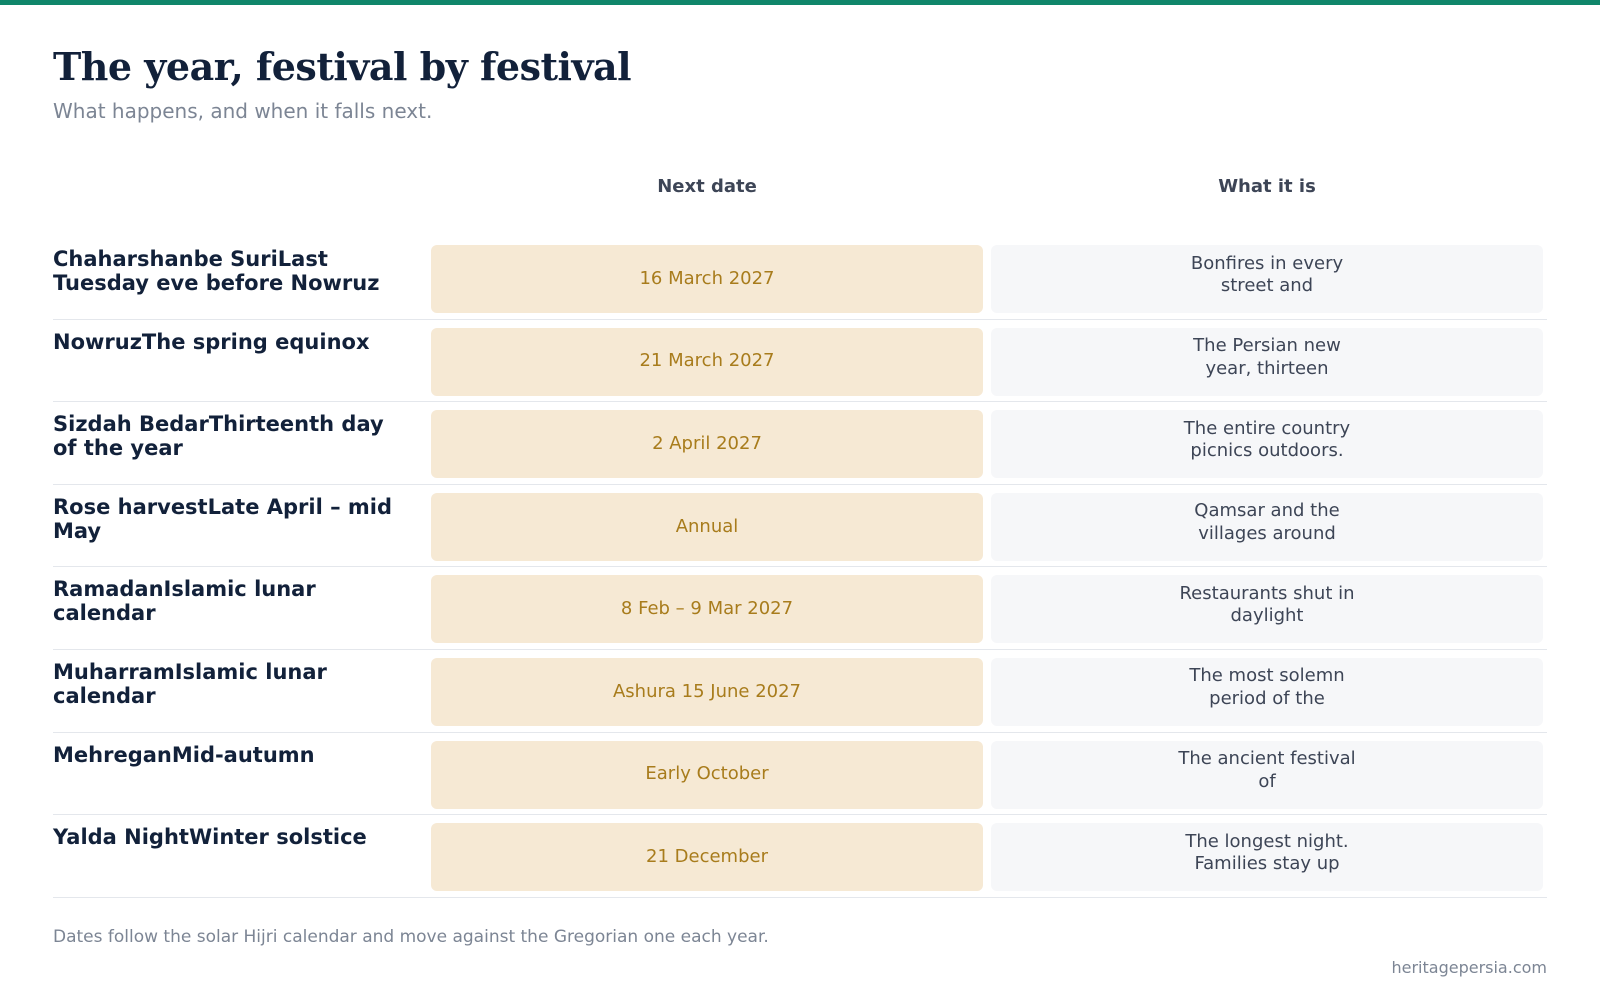 The width and height of the screenshot is (1600, 994). I want to click on description-cell: Bonfires in every street and, so click(1267, 279).